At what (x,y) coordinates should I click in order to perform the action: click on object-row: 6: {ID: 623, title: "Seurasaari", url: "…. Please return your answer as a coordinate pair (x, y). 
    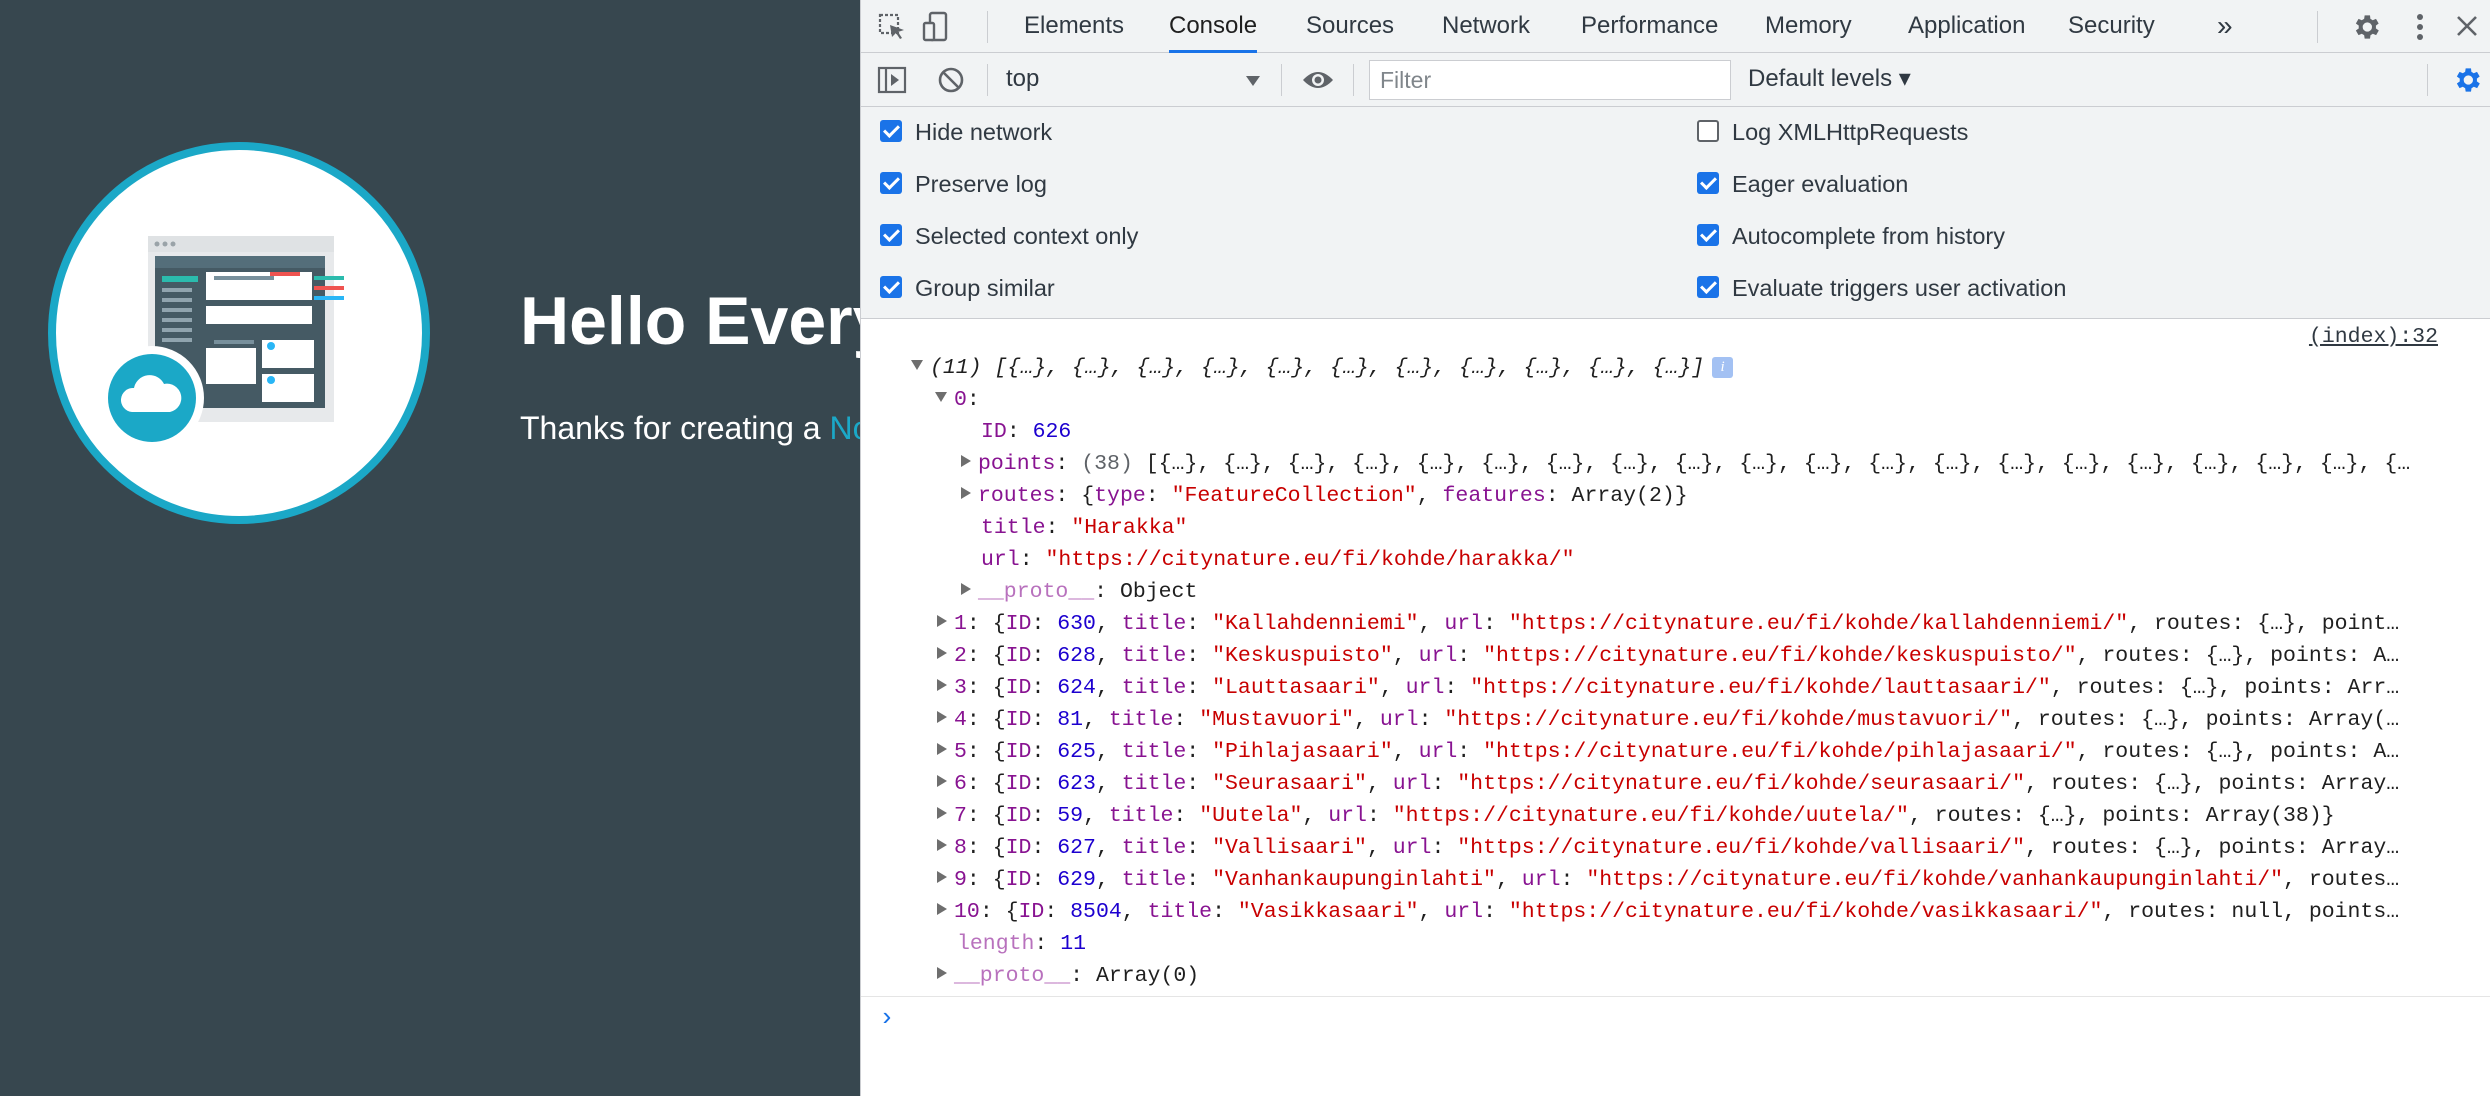
    Looking at the image, I should click on (1687, 784).